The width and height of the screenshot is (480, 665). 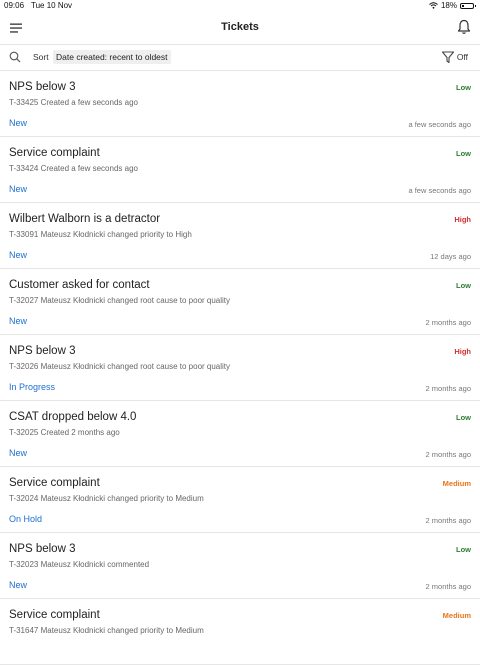 What do you see at coordinates (448, 57) in the screenshot?
I see `filter-icon` at bounding box center [448, 57].